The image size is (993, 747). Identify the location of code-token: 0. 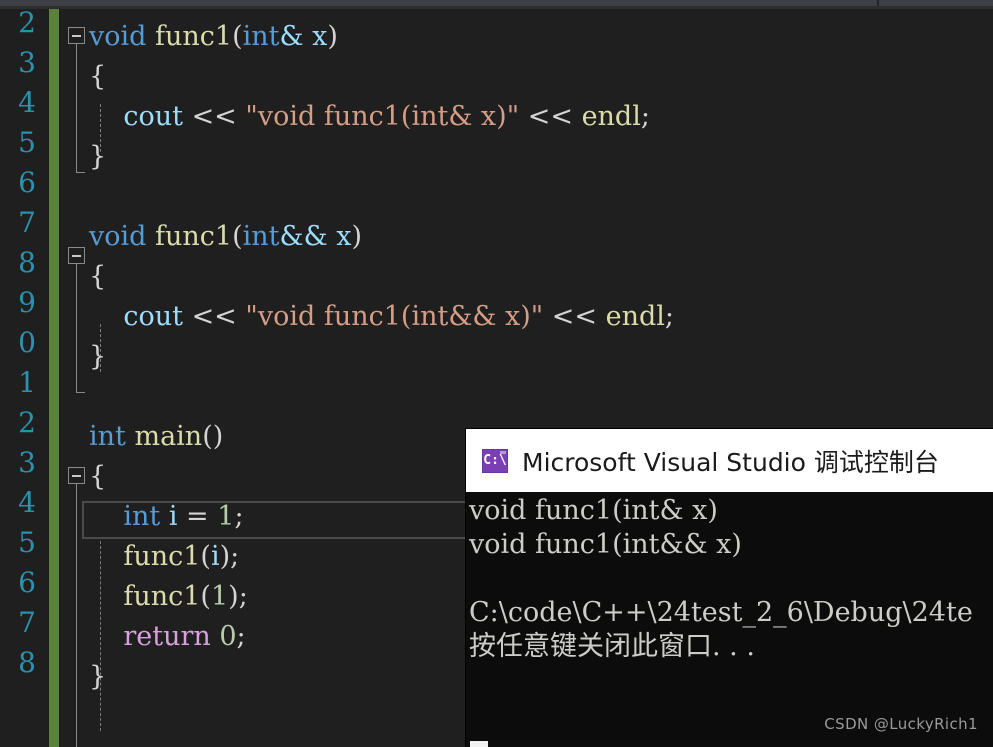
(228, 636).